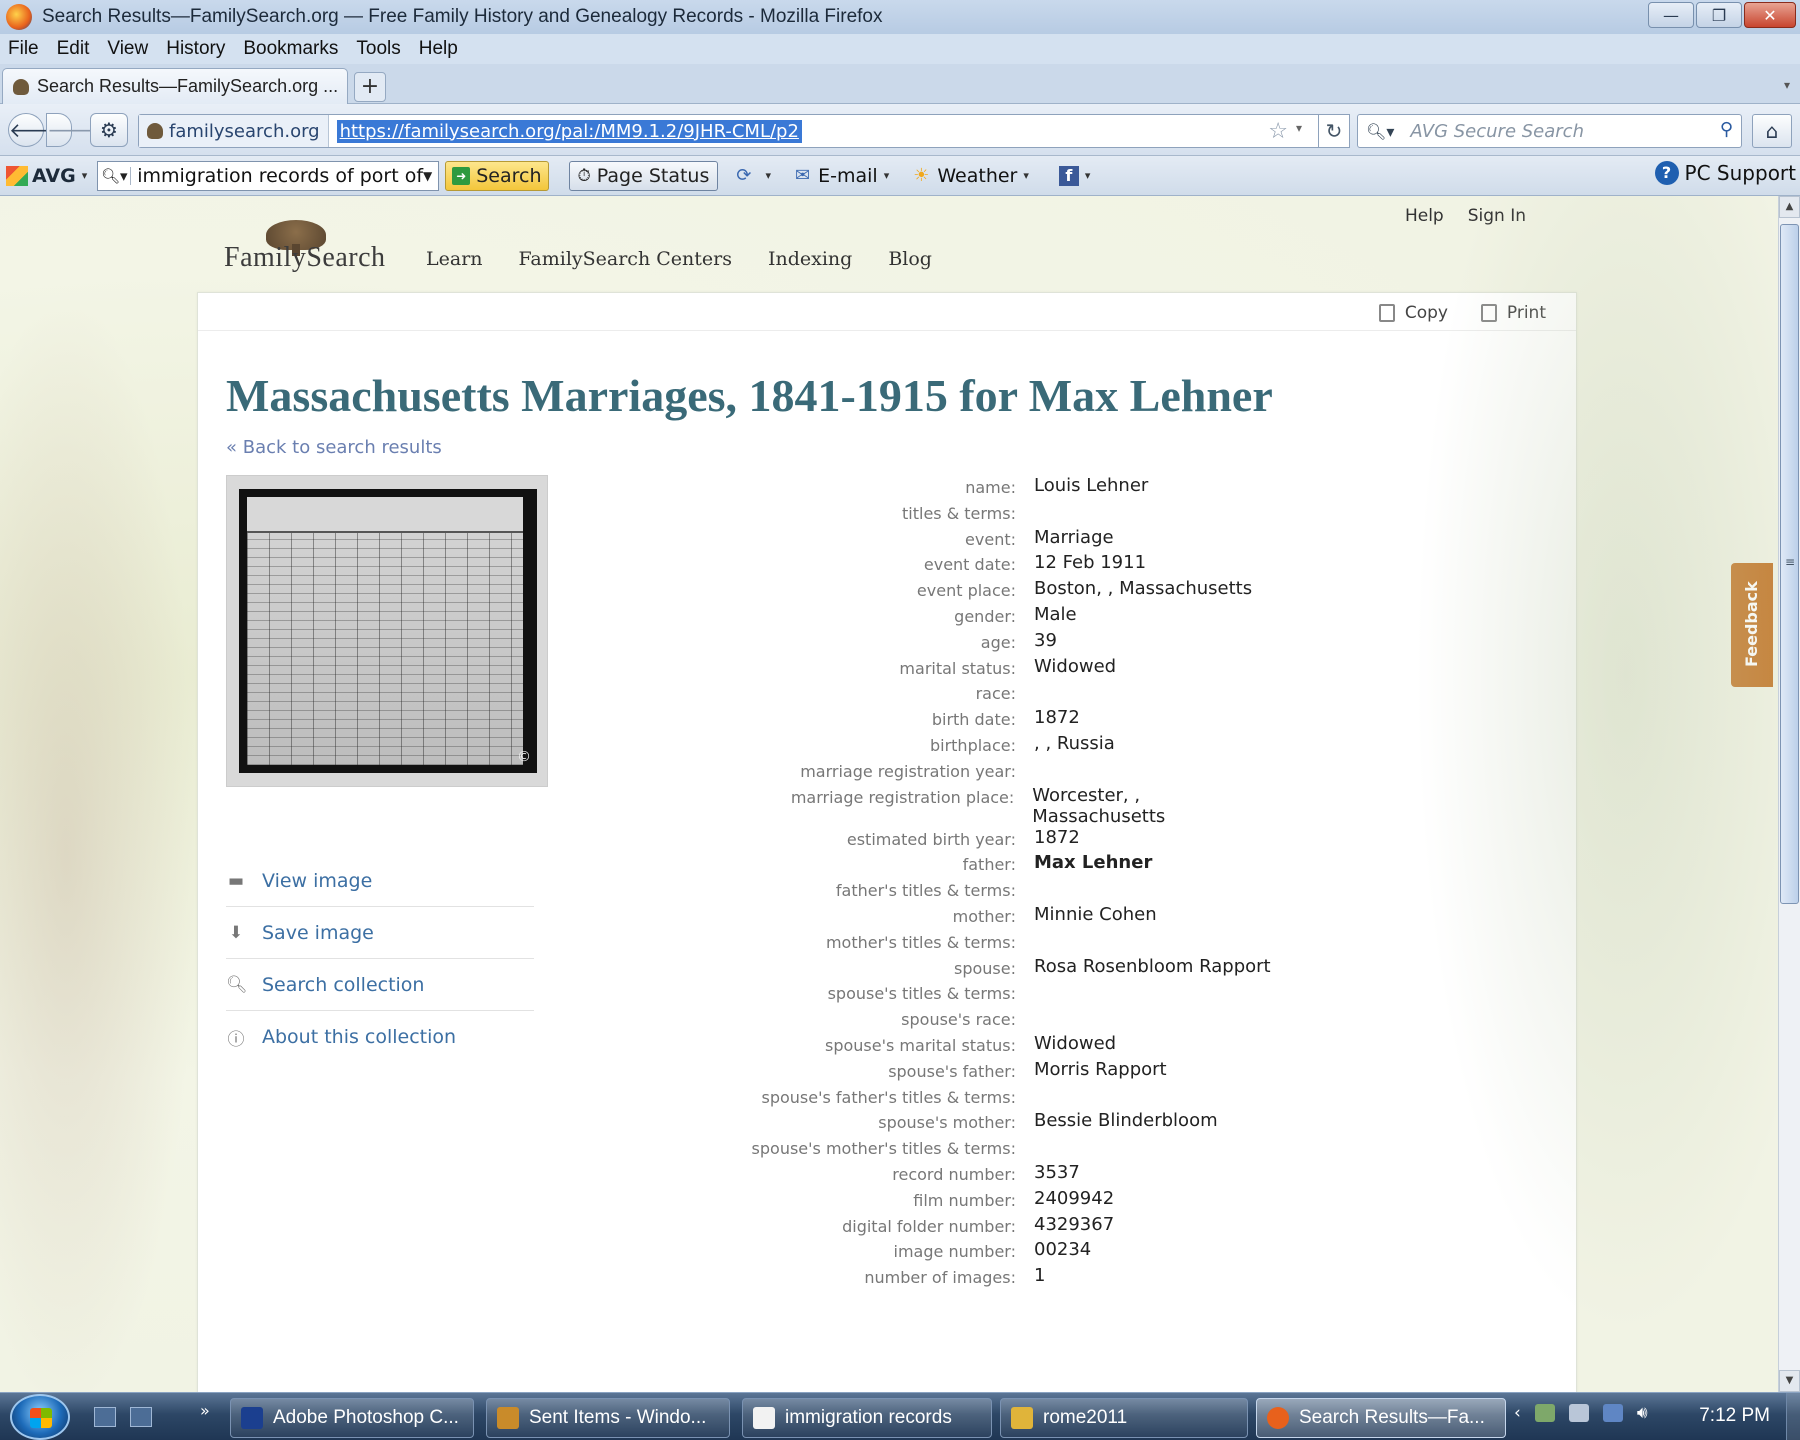 The height and width of the screenshot is (1440, 1800). Describe the element at coordinates (1517, 1413) in the screenshot. I see `tray-expand-icon: ‹` at that location.